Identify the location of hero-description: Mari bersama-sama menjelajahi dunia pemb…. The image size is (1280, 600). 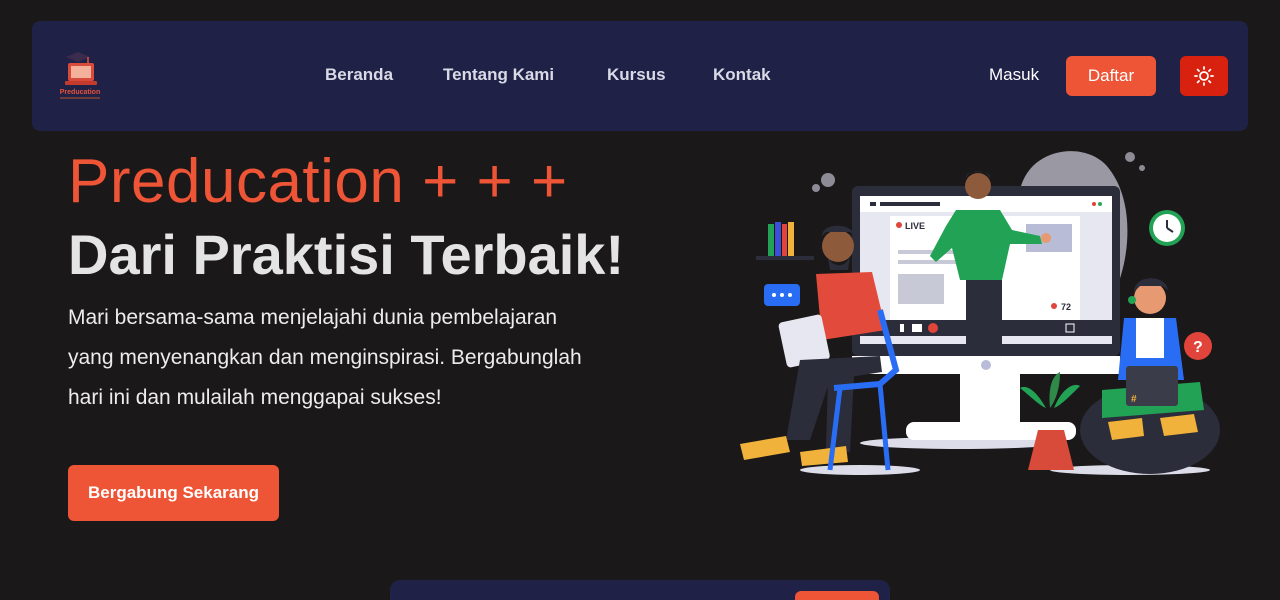
(325, 357).